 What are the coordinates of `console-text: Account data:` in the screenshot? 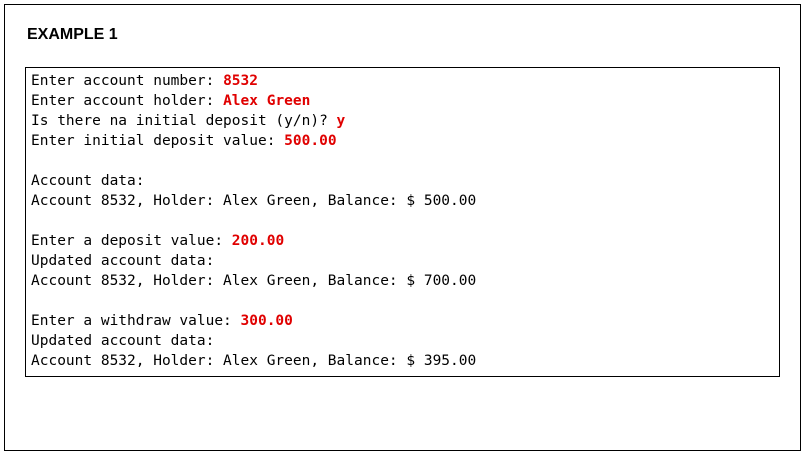 It's located at (88, 181).